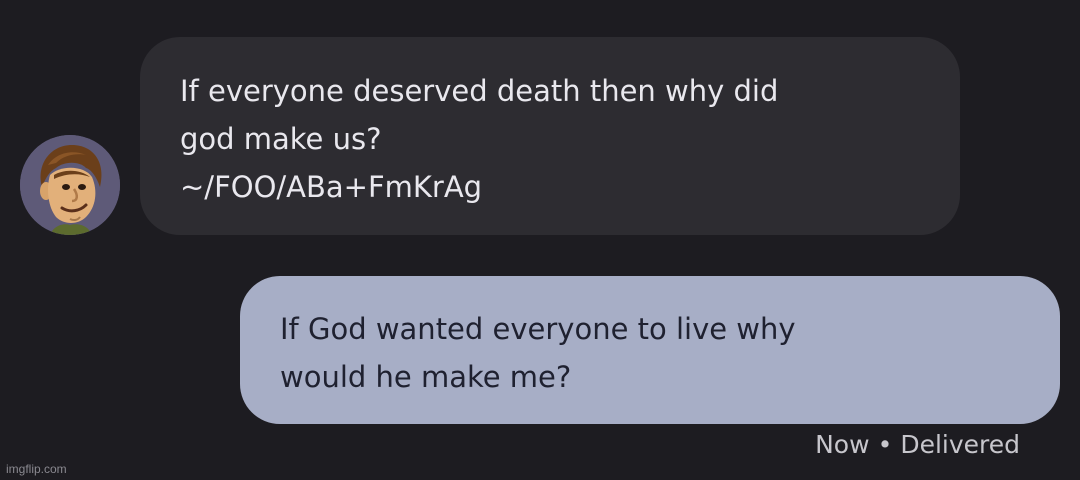 This screenshot has height=480, width=1080. What do you see at coordinates (426, 377) in the screenshot?
I see `outgoing-message-line: would he make me?` at bounding box center [426, 377].